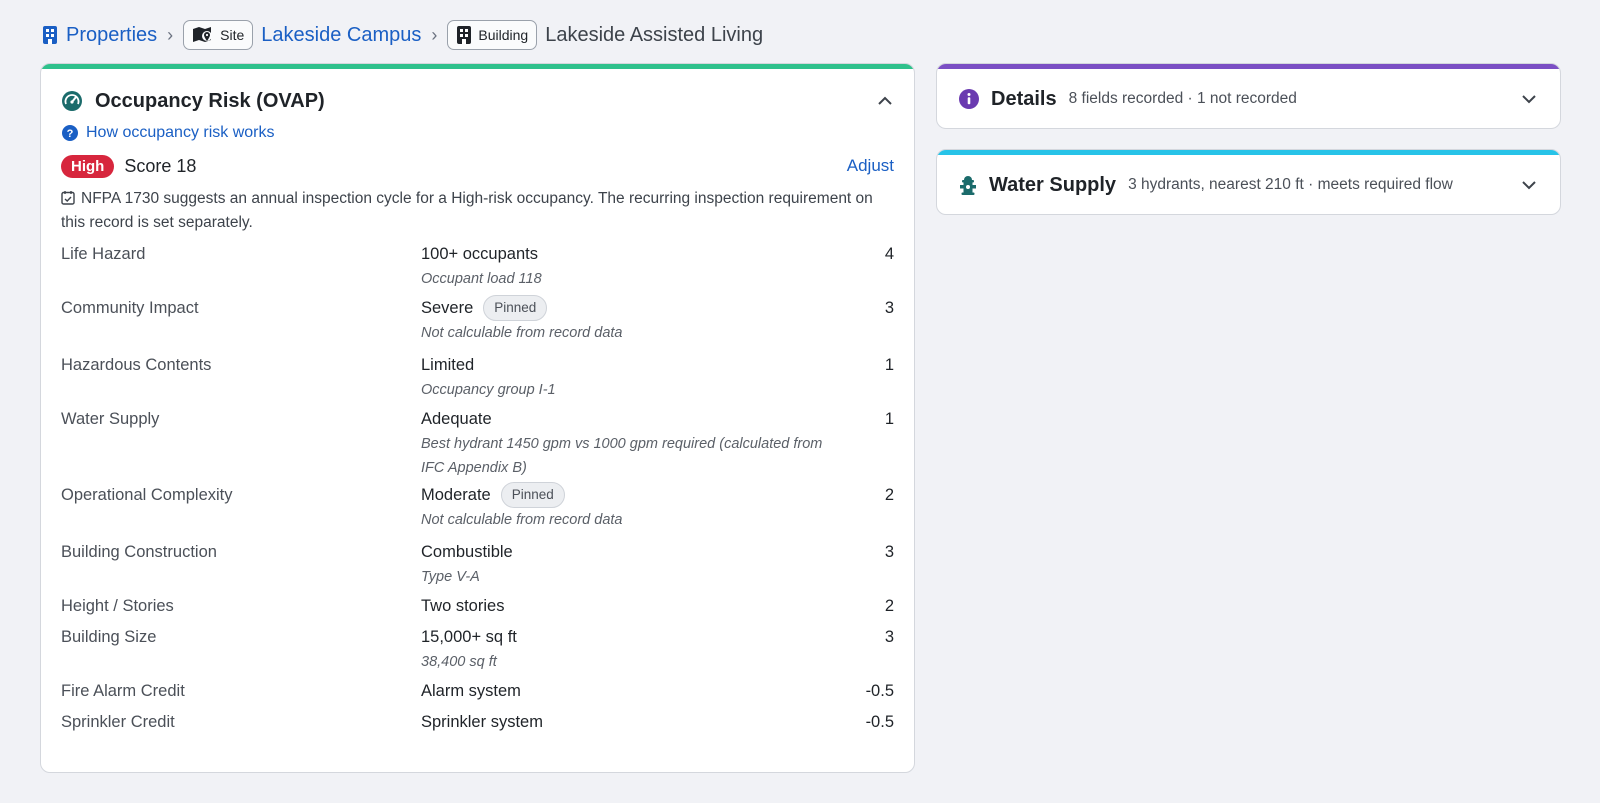  I want to click on factor-value: Limited, so click(448, 365).